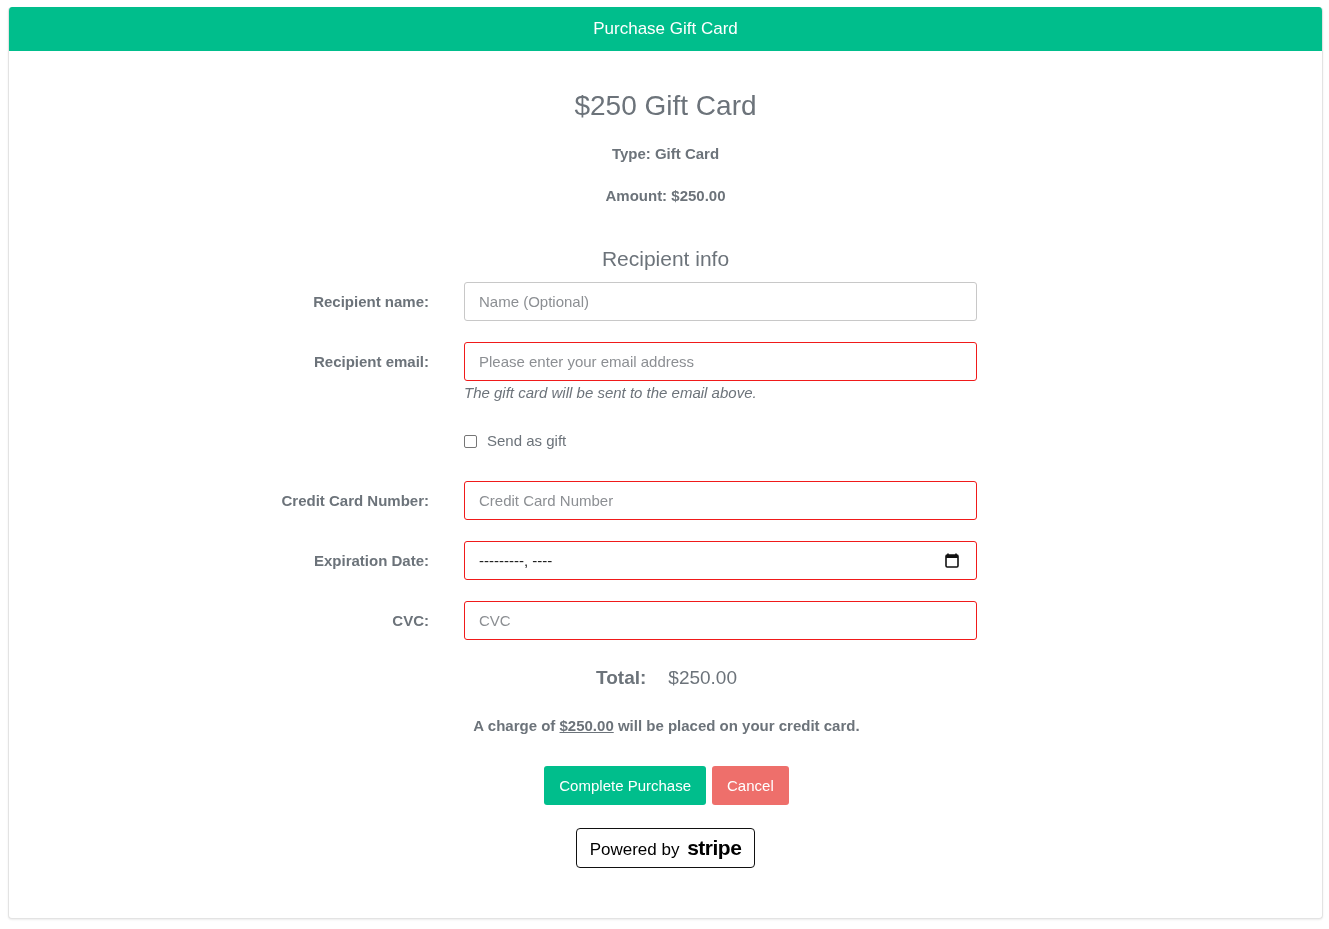 The image size is (1329, 929). What do you see at coordinates (750, 785) in the screenshot?
I see `cancel-button: Cancel` at bounding box center [750, 785].